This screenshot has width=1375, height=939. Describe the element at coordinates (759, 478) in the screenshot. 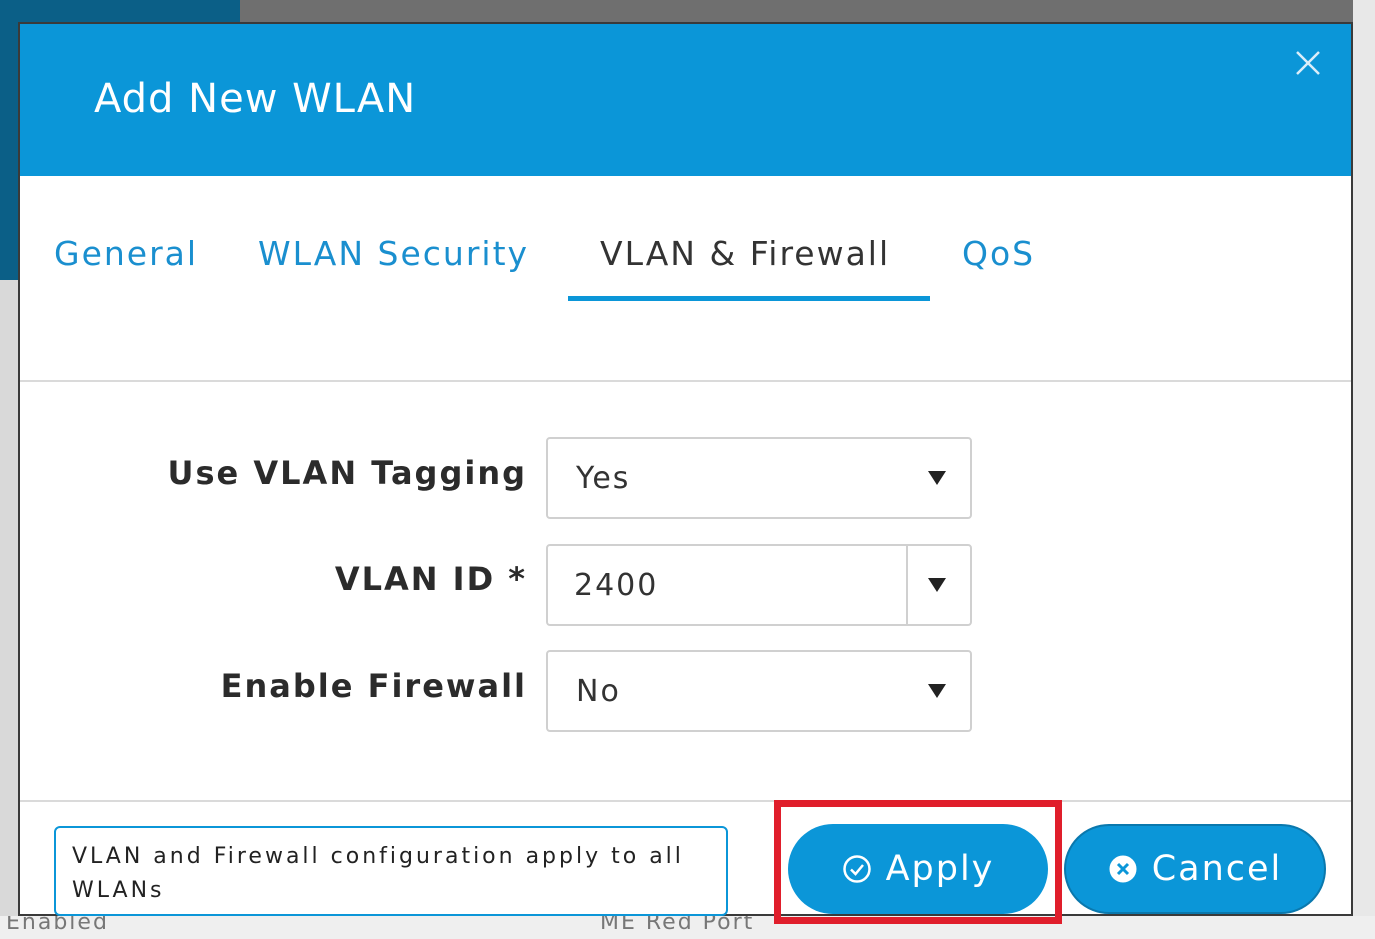

I see `use-vlan-tagging-select: Yes` at that location.